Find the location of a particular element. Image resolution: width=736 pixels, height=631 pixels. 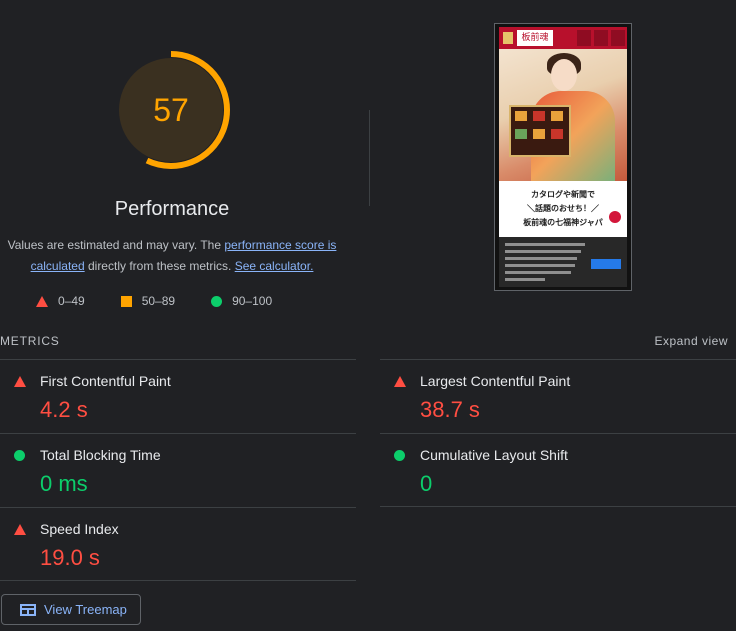

page-screenshot: 板前魂 カタログや新聞で ＼話題のおせち！／ 板前魂の七福神ジャパ is located at coordinates (563, 157).